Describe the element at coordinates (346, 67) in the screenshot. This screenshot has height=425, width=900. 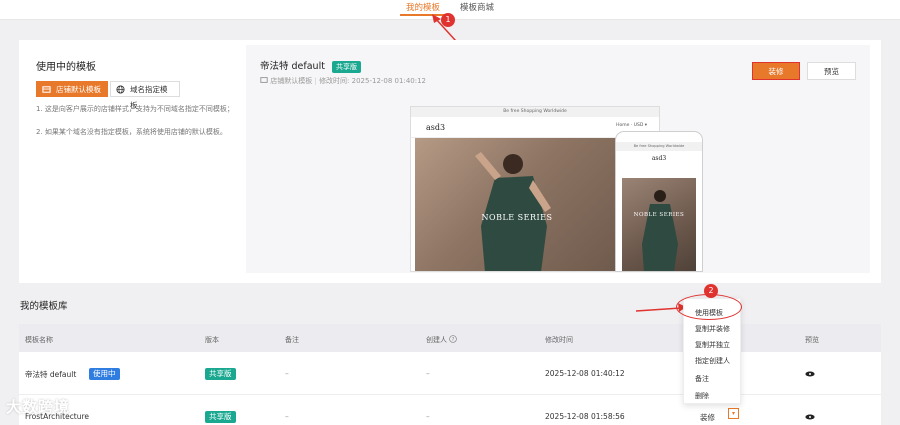
I see `shared-version-tag: 共享版` at that location.